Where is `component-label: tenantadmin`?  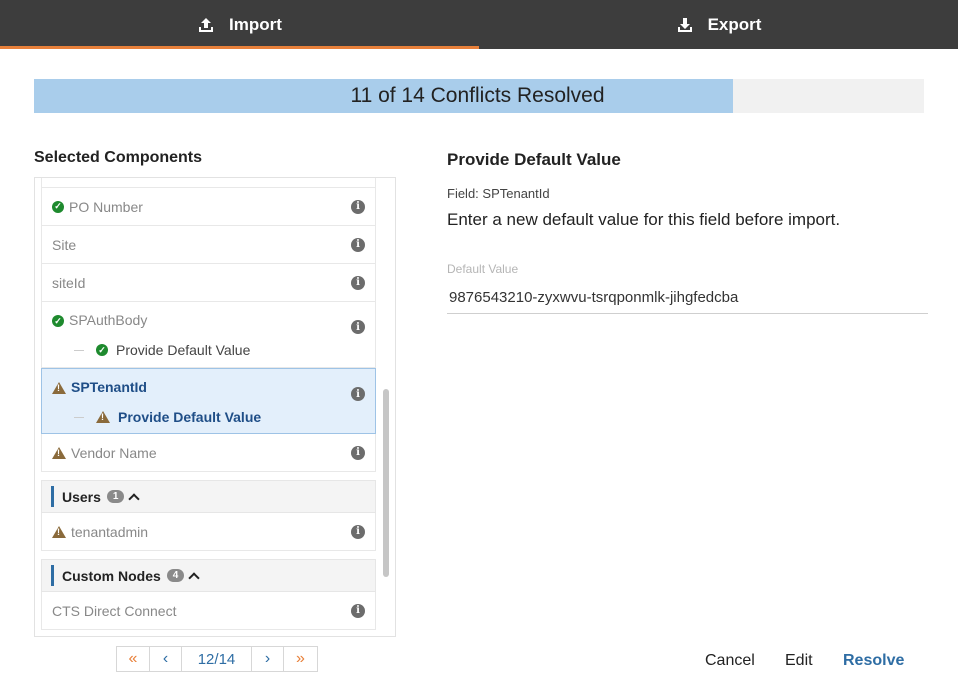
component-label: tenantadmin is located at coordinates (110, 531).